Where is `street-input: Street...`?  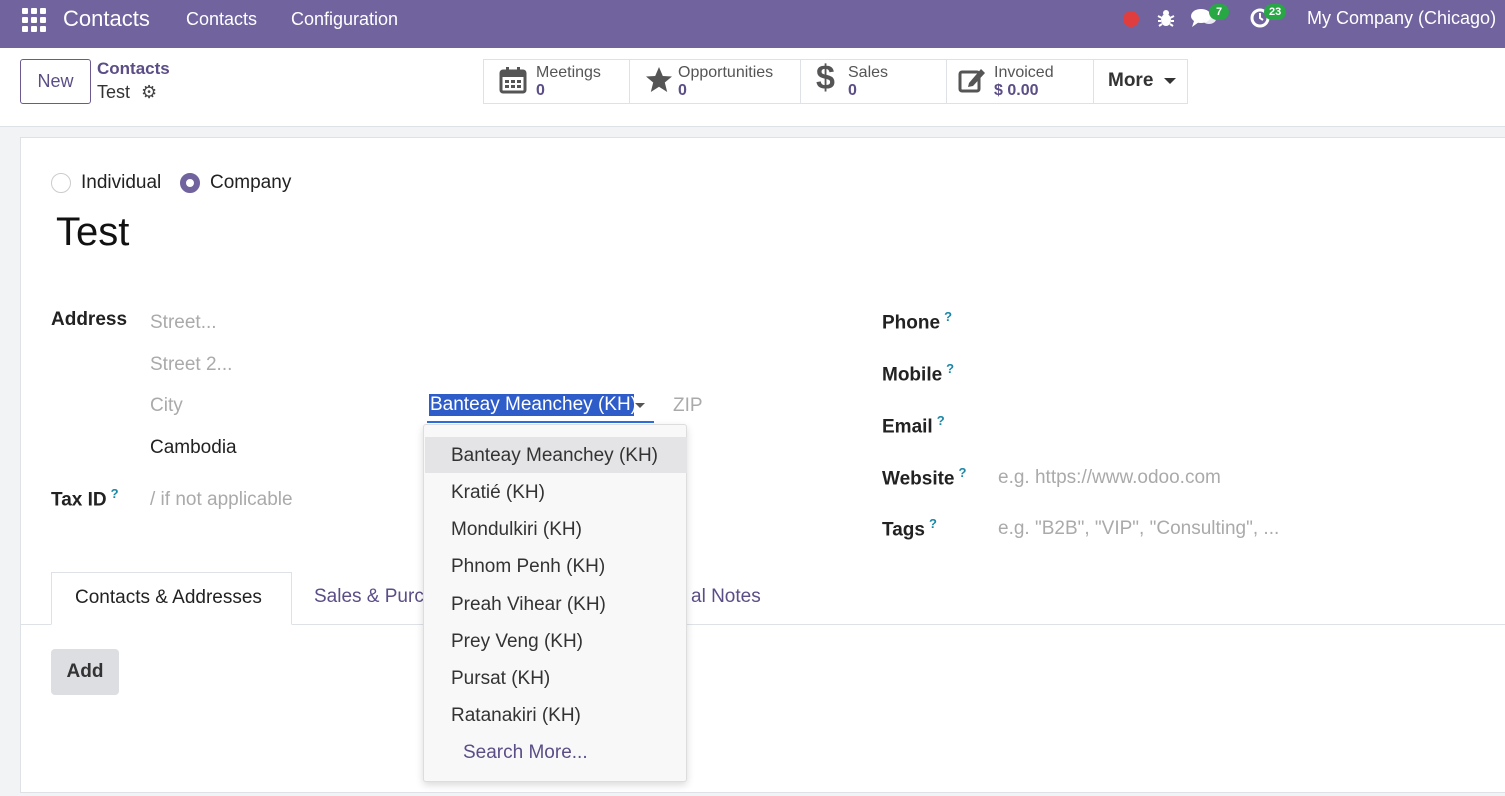
street-input: Street... is located at coordinates (183, 323).